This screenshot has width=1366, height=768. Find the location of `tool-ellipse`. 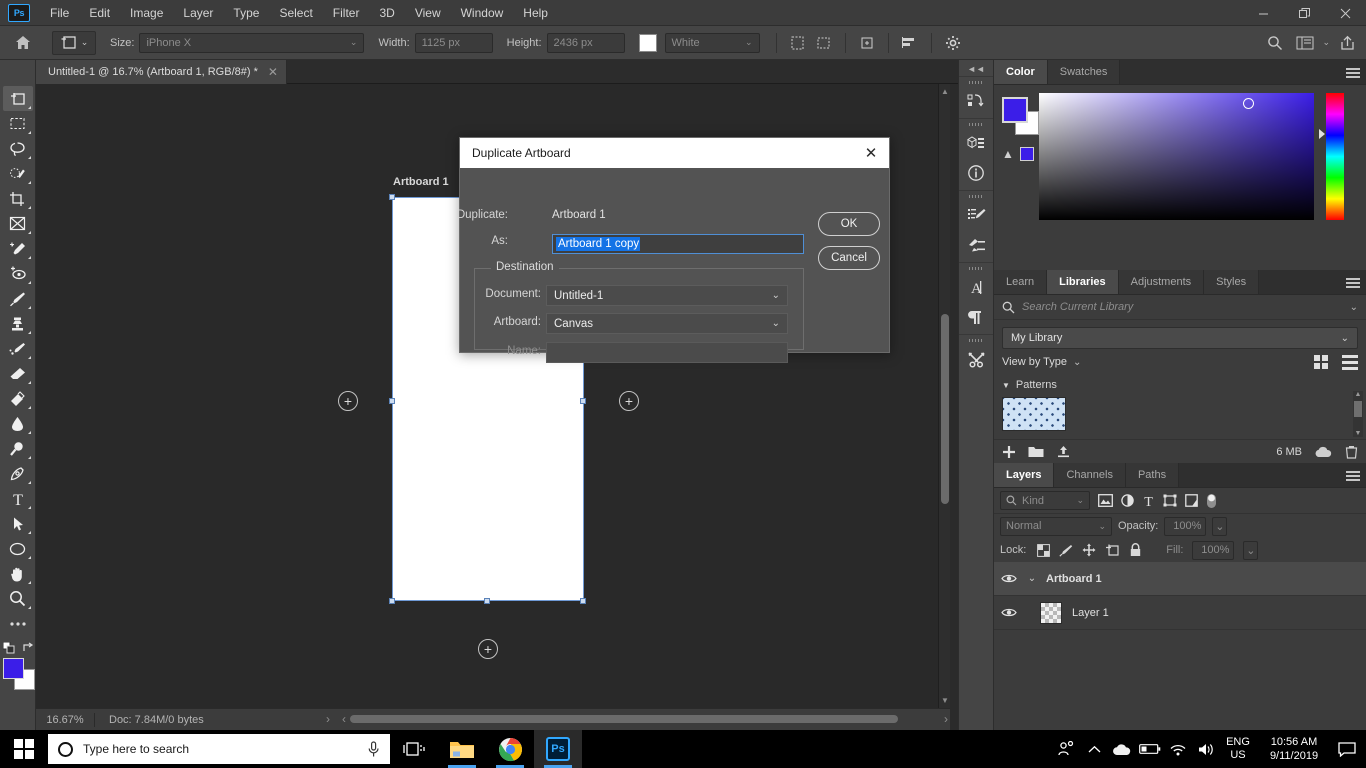

tool-ellipse is located at coordinates (18, 548).